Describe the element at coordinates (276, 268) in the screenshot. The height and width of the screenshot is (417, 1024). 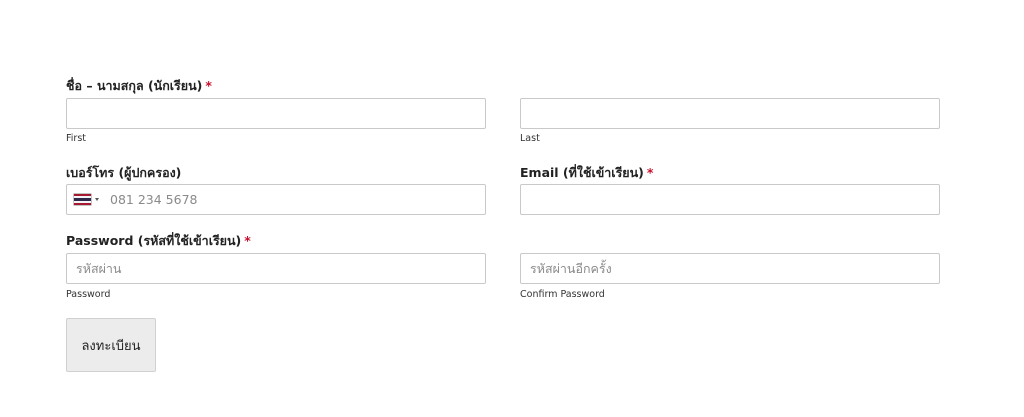
I see `password-input` at that location.